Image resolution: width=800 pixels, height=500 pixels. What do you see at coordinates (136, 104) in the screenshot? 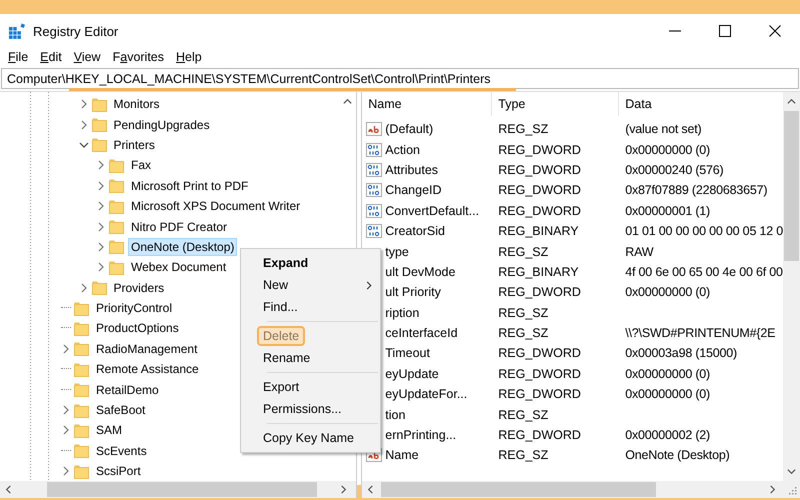
I see `tree-item: Monitors` at bounding box center [136, 104].